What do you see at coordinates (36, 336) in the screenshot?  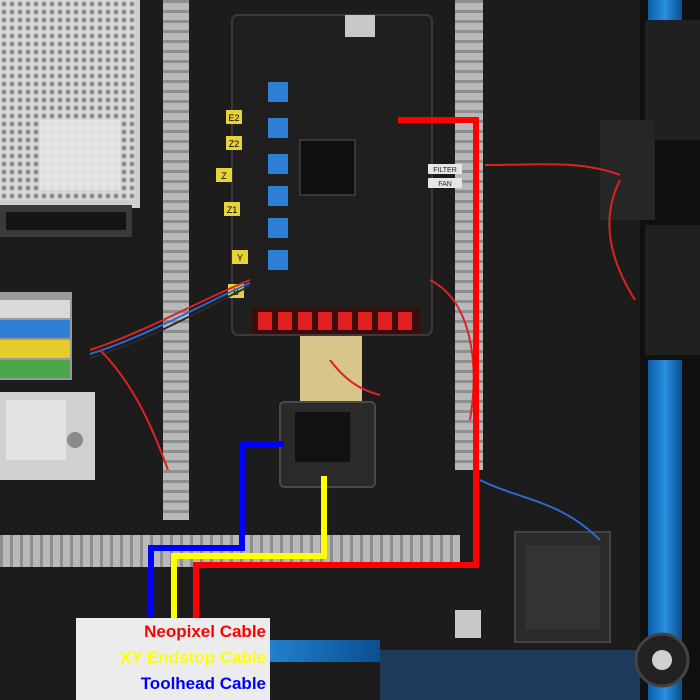 I see `terminal-blocks` at bounding box center [36, 336].